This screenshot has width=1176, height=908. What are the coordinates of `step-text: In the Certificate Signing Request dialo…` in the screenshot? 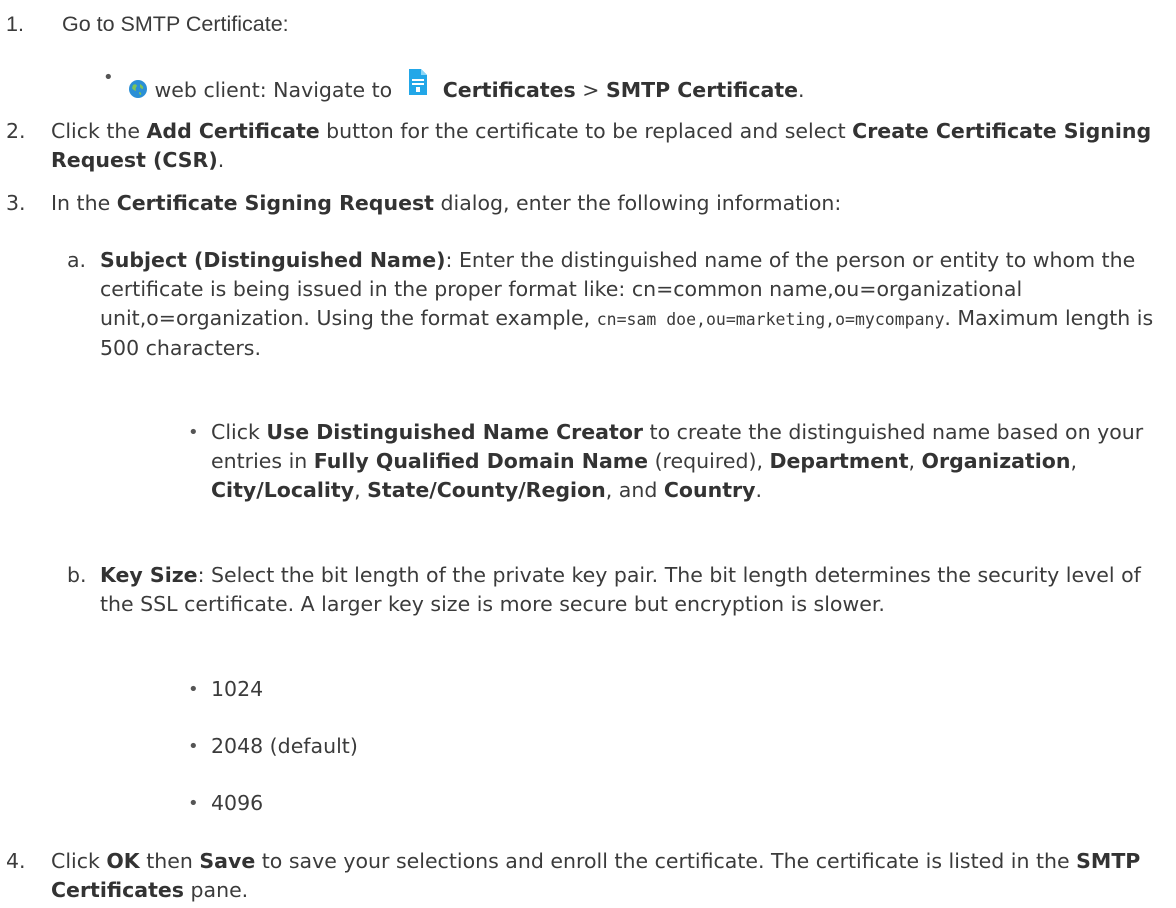 It's located at (446, 203).